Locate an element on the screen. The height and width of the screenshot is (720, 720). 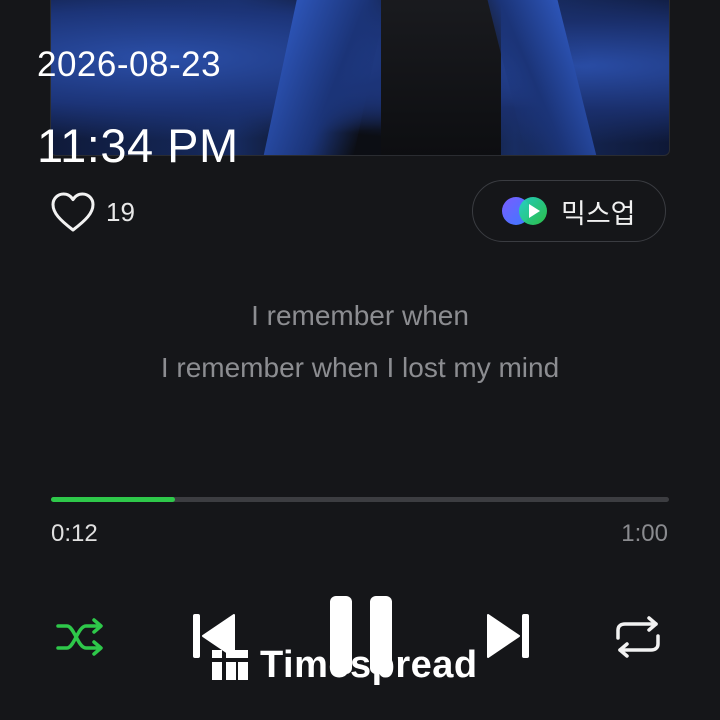
album-art-figure-left is located at coordinates (326, 77).